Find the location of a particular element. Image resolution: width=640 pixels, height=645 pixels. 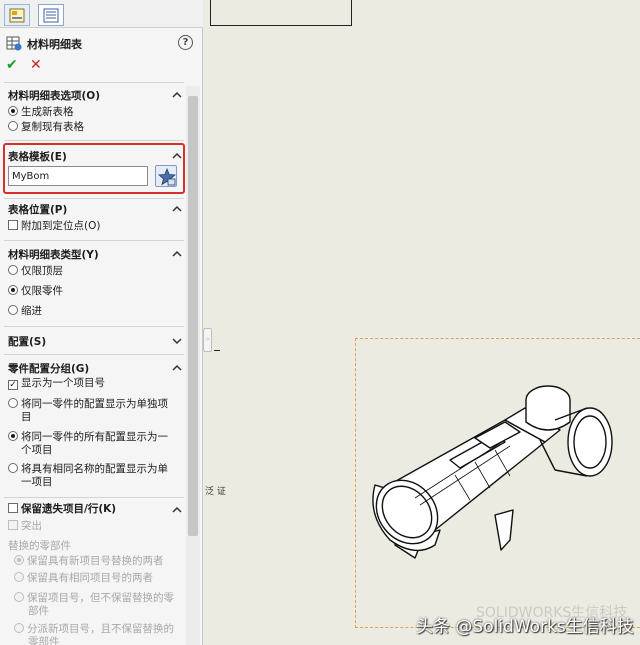

option-attach-anchor: 附加到定位点(O) is located at coordinates (54, 226).